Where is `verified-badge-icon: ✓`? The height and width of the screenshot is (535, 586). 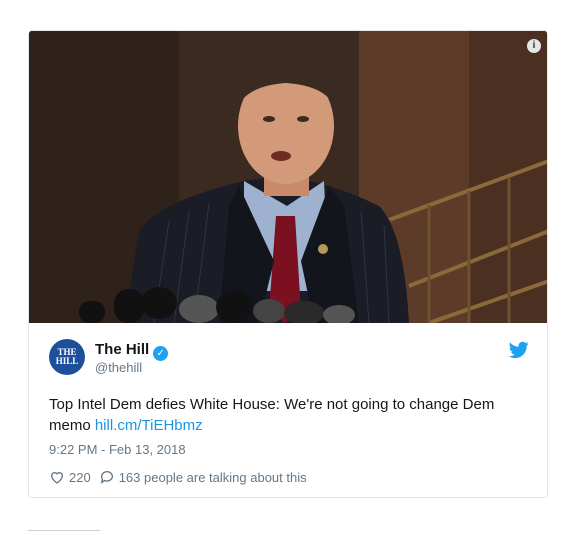
verified-badge-icon: ✓ is located at coordinates (161, 353).